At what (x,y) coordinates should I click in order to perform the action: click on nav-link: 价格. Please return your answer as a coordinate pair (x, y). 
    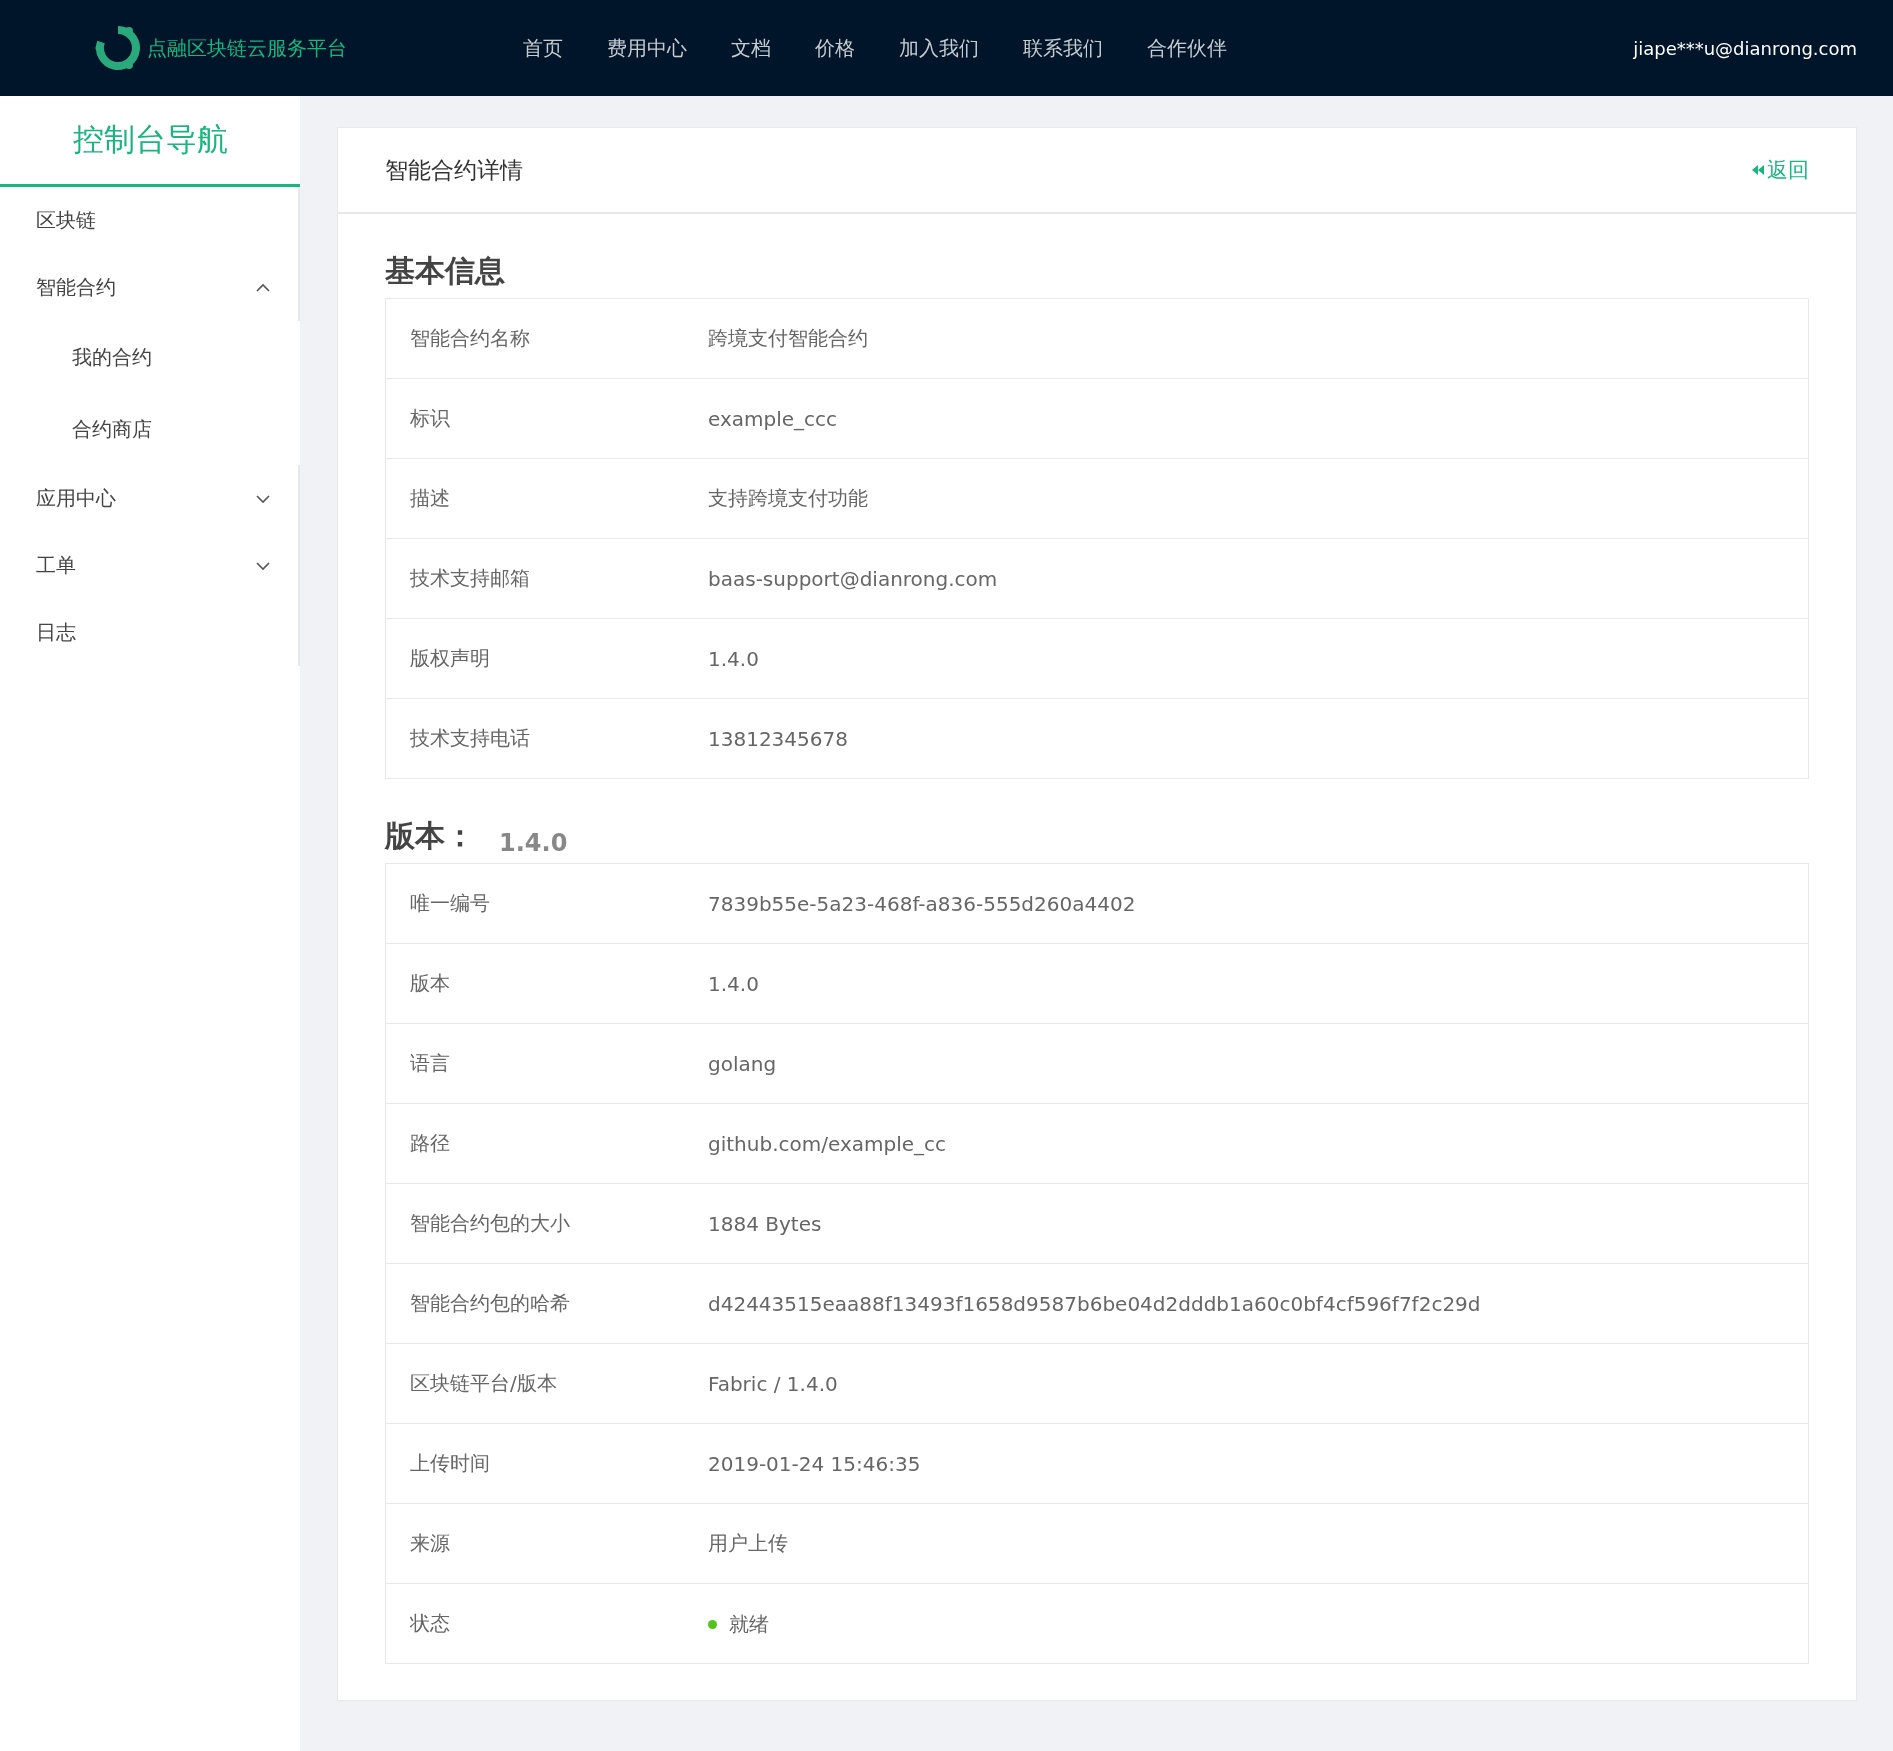
    Looking at the image, I should click on (835, 48).